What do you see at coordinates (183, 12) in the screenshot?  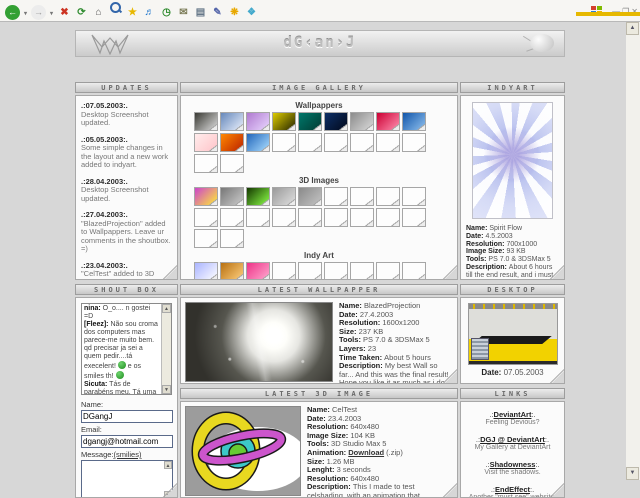 I see `mail-icon: ✉` at bounding box center [183, 12].